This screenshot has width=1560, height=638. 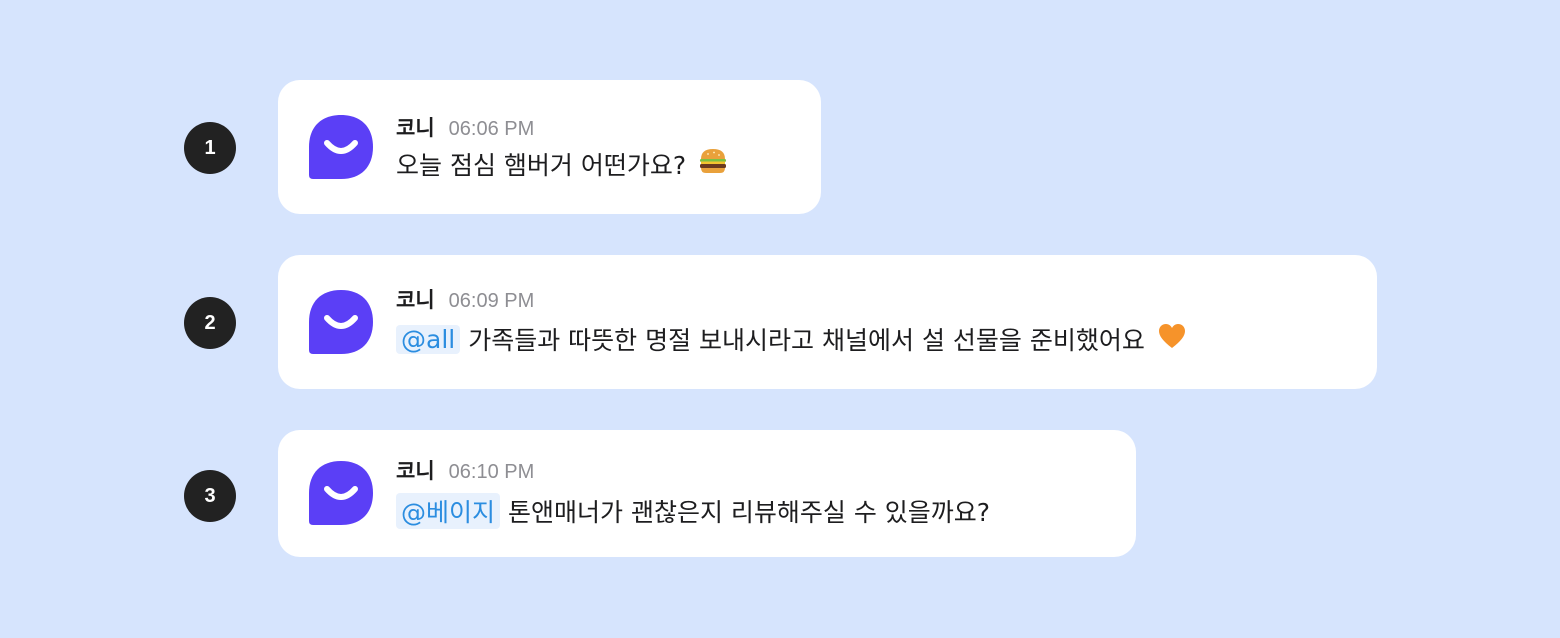 I want to click on message-header: 코니 06:09 PM, so click(x=465, y=299).